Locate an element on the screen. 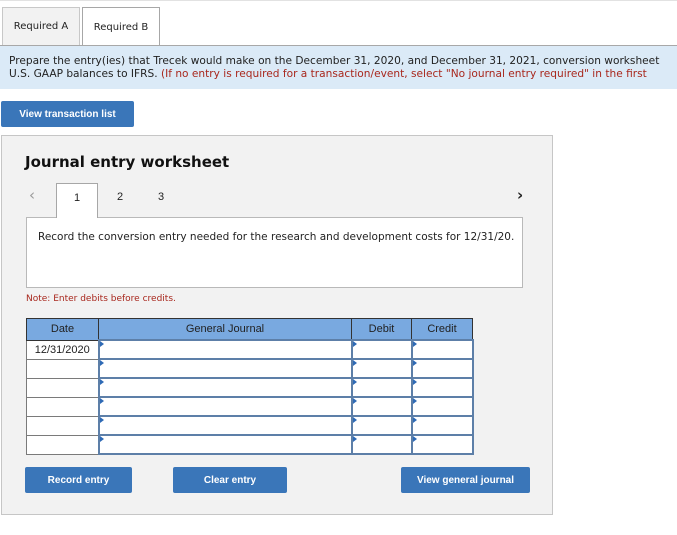  header-credit: Credit is located at coordinates (442, 329).